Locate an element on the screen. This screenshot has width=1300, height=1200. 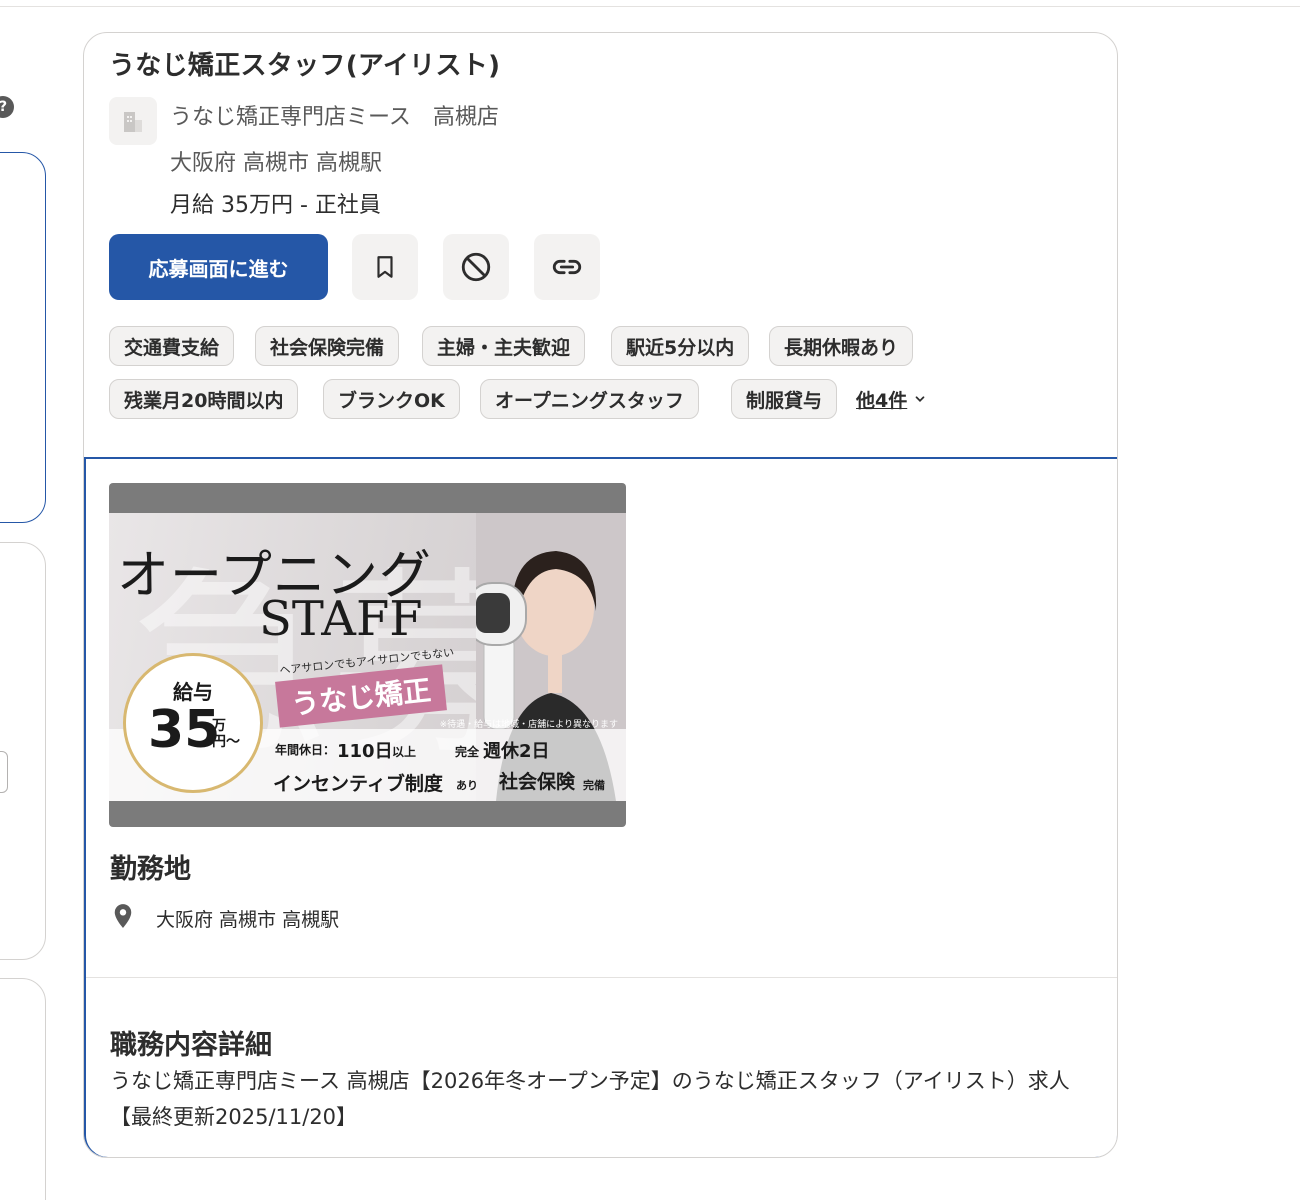
banner-holidays-prefix: 年間休日： is located at coordinates (305, 750).